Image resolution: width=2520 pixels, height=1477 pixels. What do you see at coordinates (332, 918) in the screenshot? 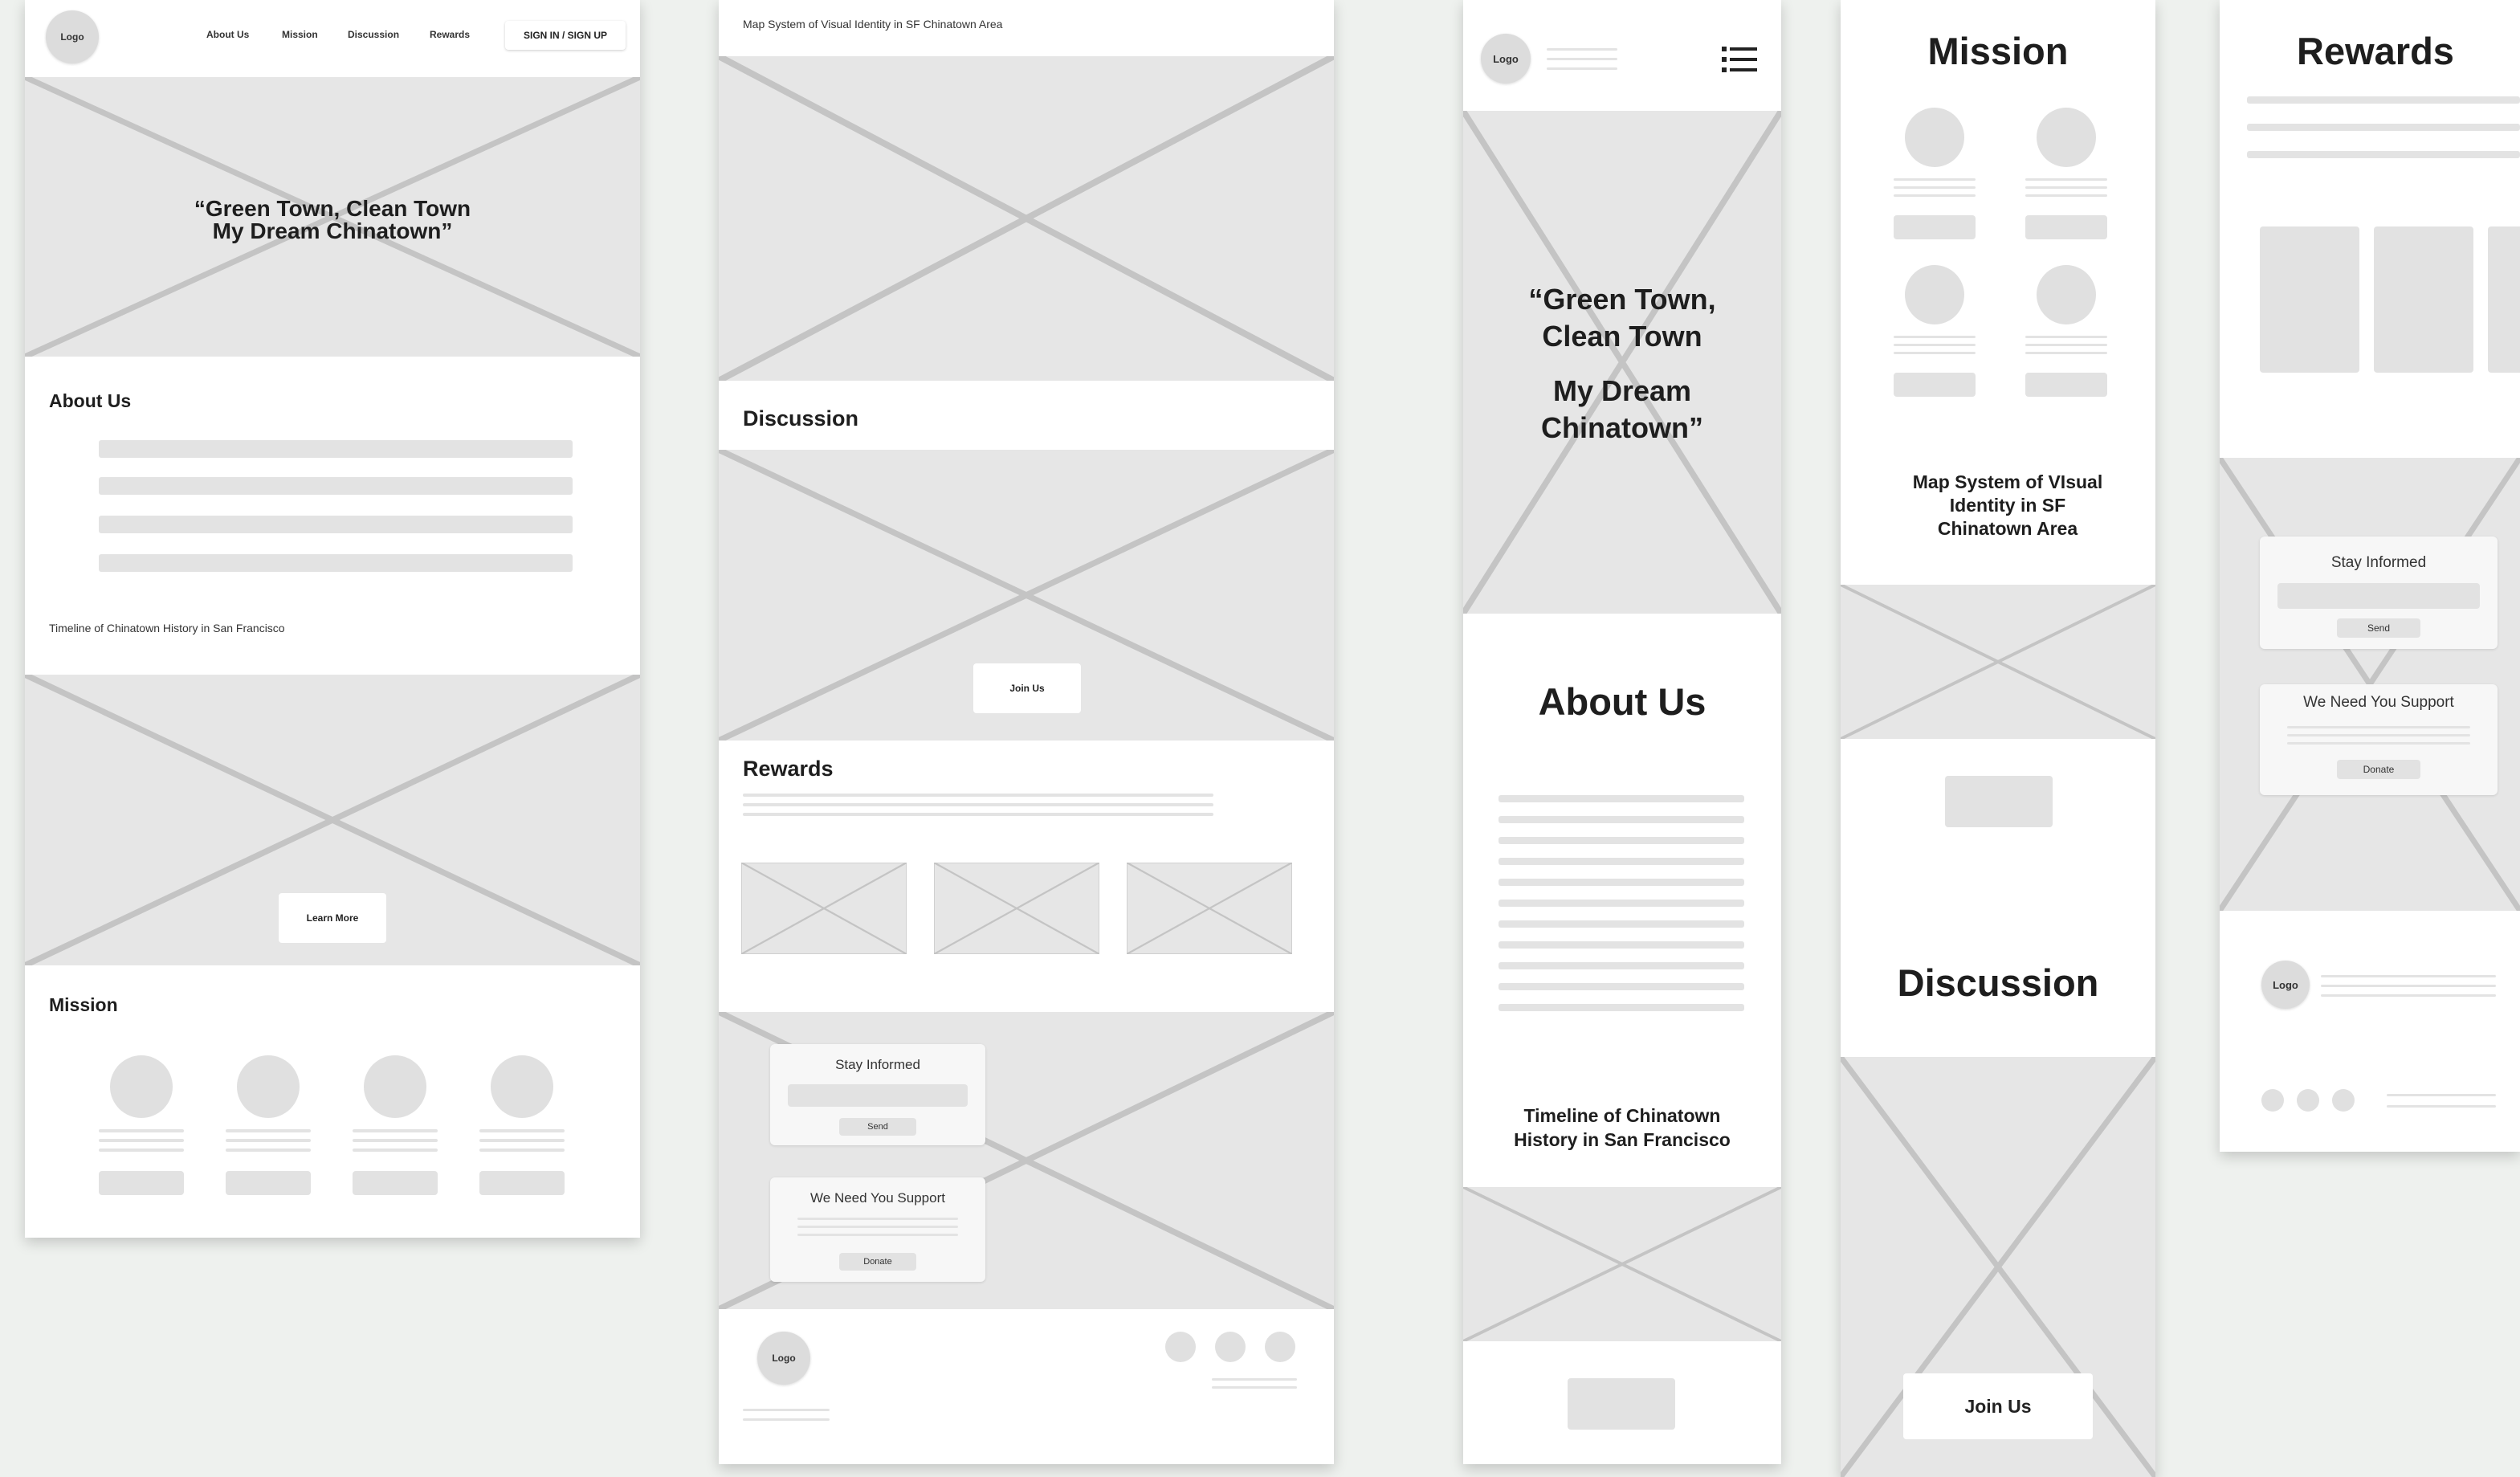
I see `learn-more-button: Learn More` at bounding box center [332, 918].